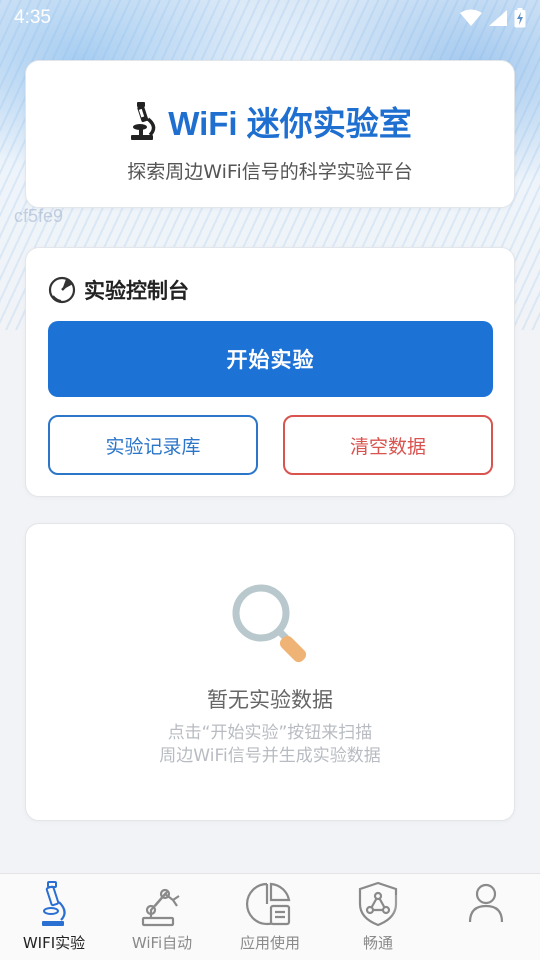 Image resolution: width=540 pixels, height=960 pixels. Describe the element at coordinates (388, 445) in the screenshot. I see `clear-data-button: 清空数据` at that location.